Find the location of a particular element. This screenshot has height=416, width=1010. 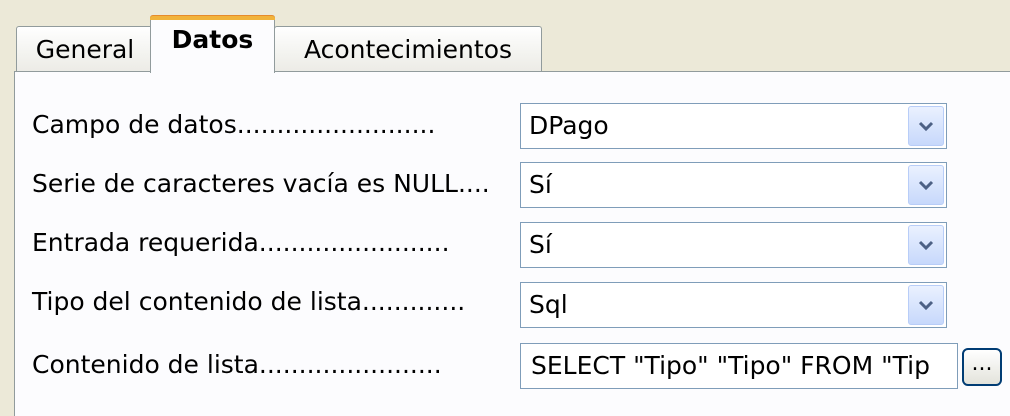

active-tab-highlight is located at coordinates (212, 17).